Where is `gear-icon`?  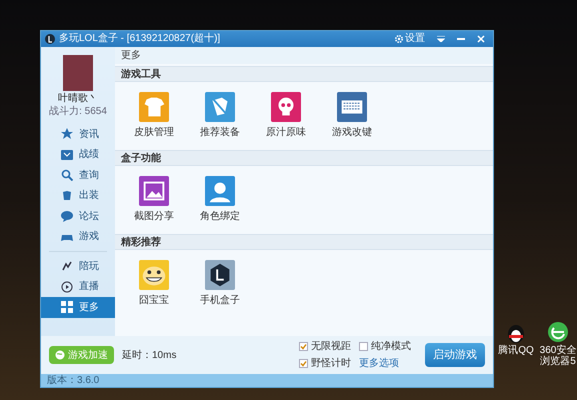 gear-icon is located at coordinates (399, 39).